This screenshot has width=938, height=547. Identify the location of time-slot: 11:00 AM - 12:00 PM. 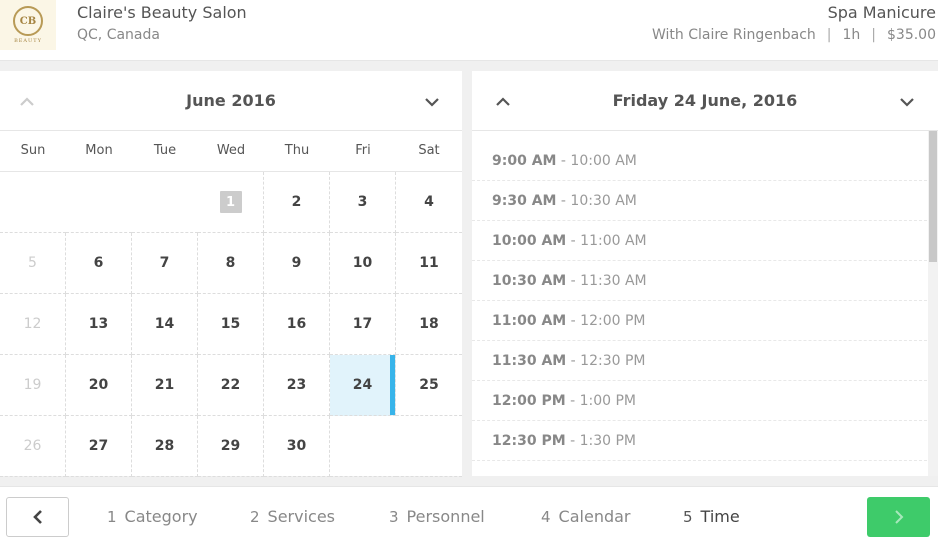
(699, 321).